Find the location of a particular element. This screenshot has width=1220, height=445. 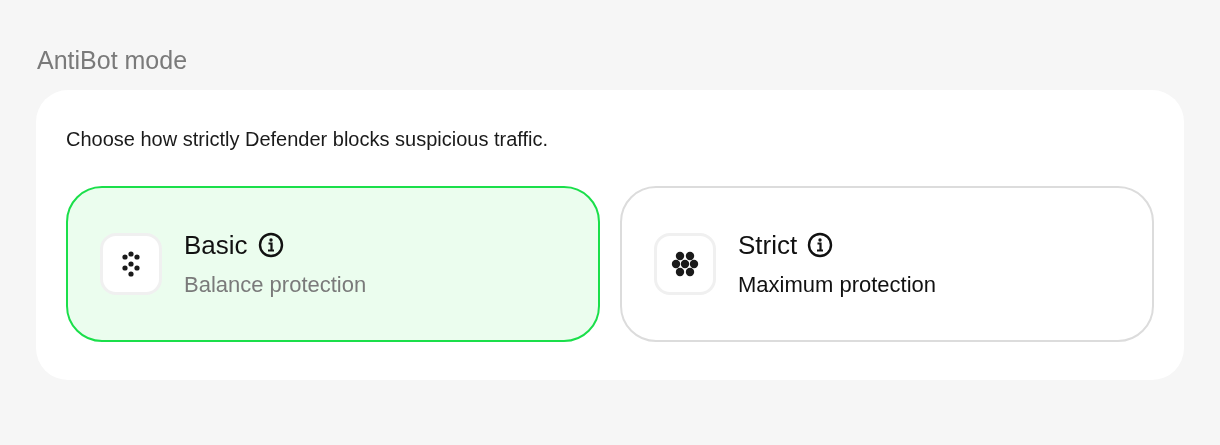

option-subtitle: Maximum protection is located at coordinates (837, 285).